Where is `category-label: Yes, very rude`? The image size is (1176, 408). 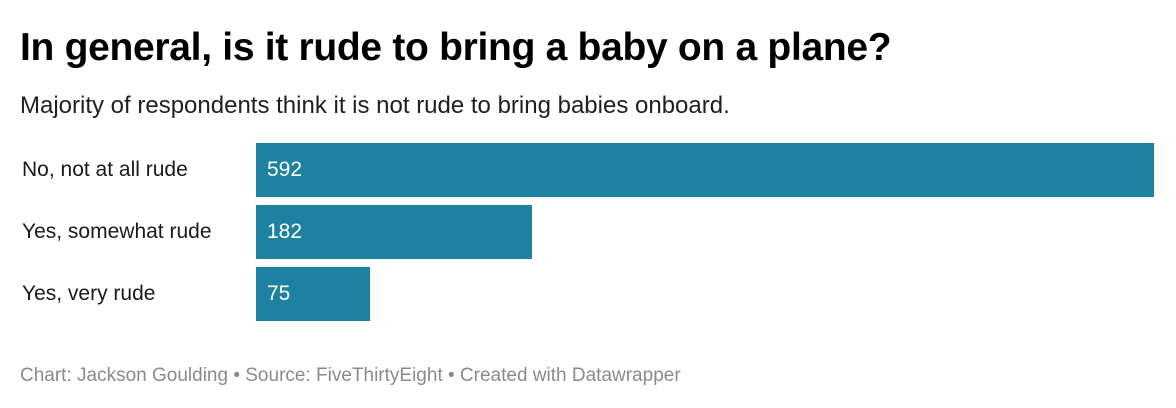 category-label: Yes, very rude is located at coordinates (89, 293).